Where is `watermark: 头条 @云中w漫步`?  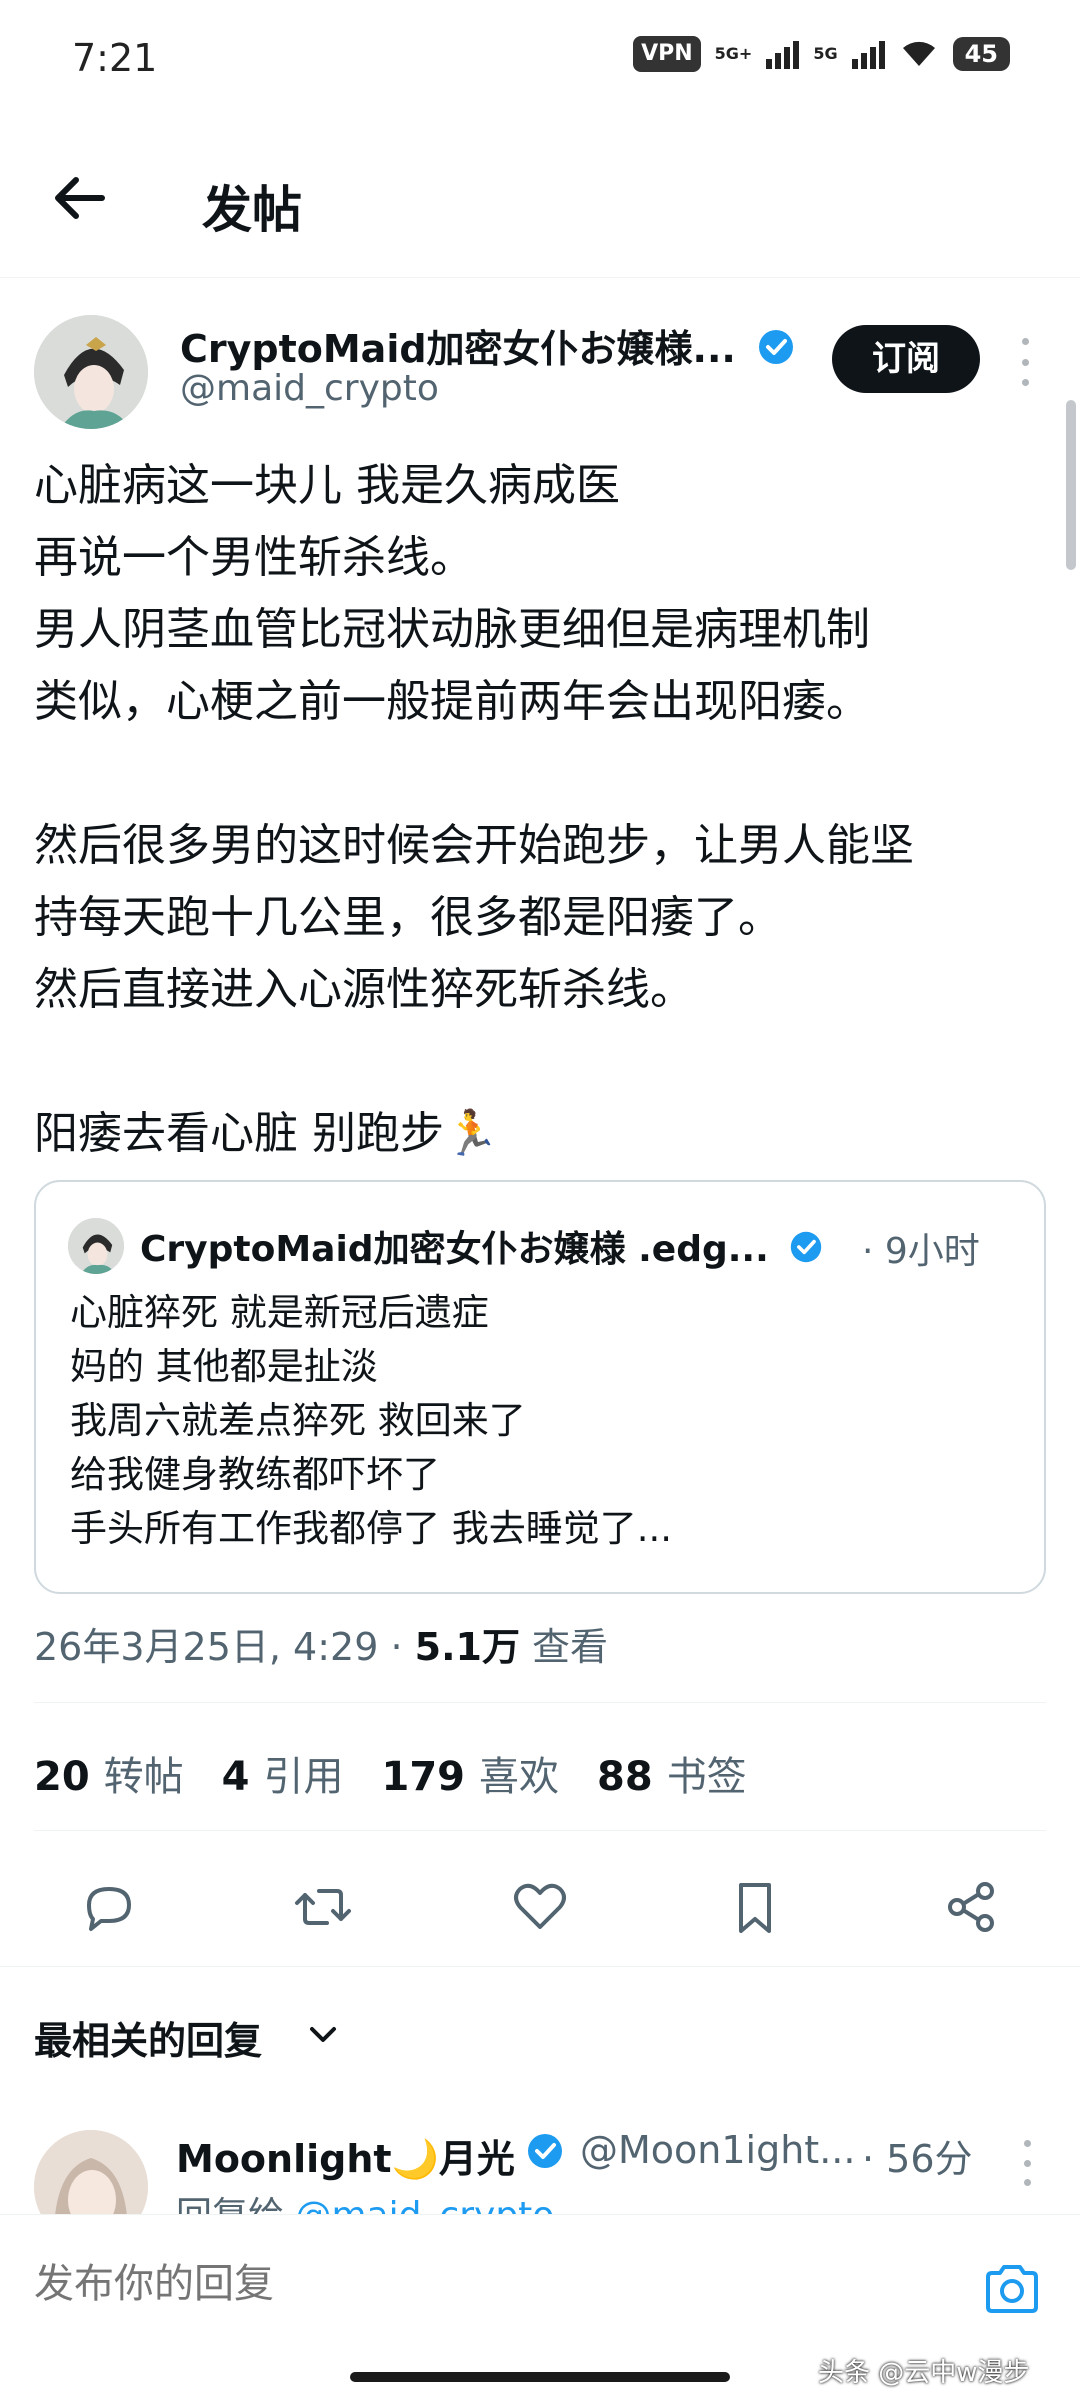 watermark: 头条 @云中w漫步 is located at coordinates (924, 2373).